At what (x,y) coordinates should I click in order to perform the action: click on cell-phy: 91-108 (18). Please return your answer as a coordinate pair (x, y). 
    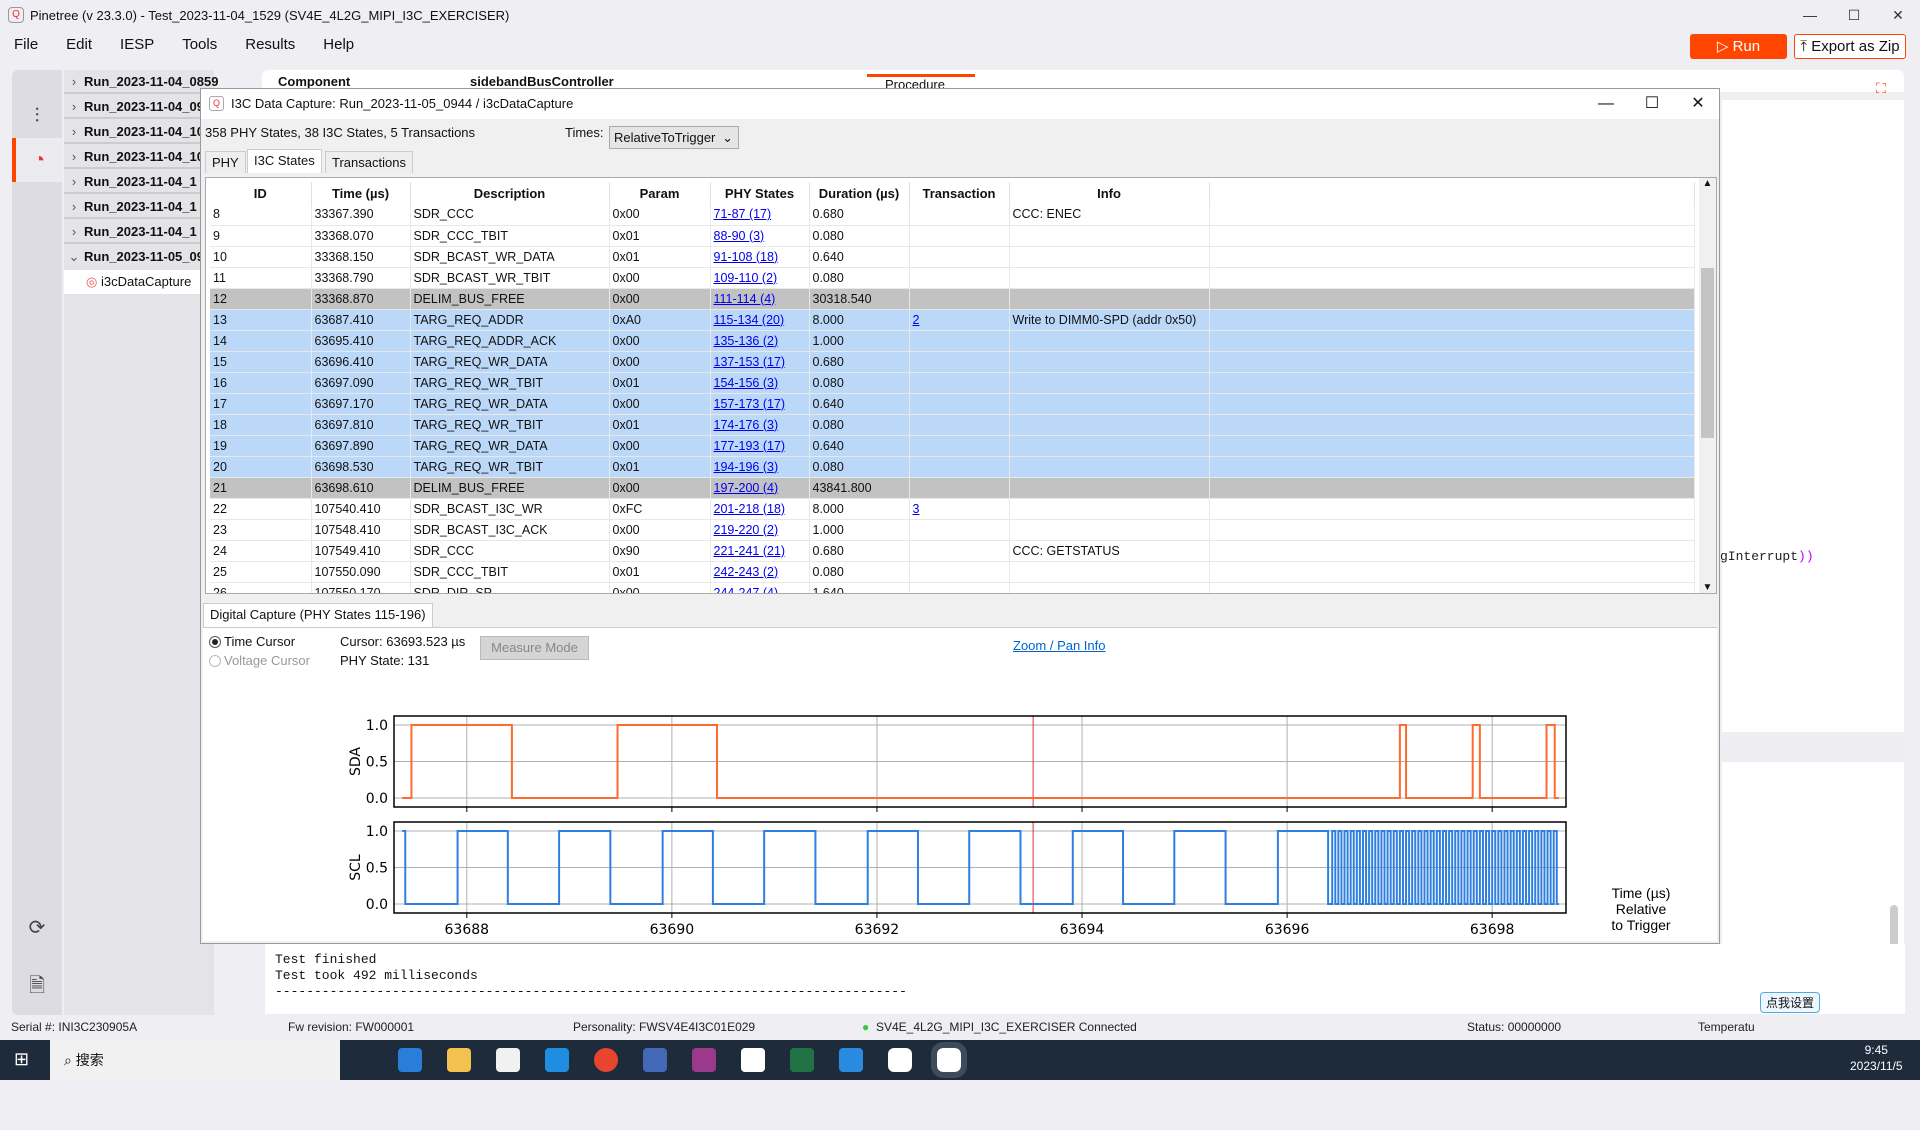
    Looking at the image, I should click on (760, 257).